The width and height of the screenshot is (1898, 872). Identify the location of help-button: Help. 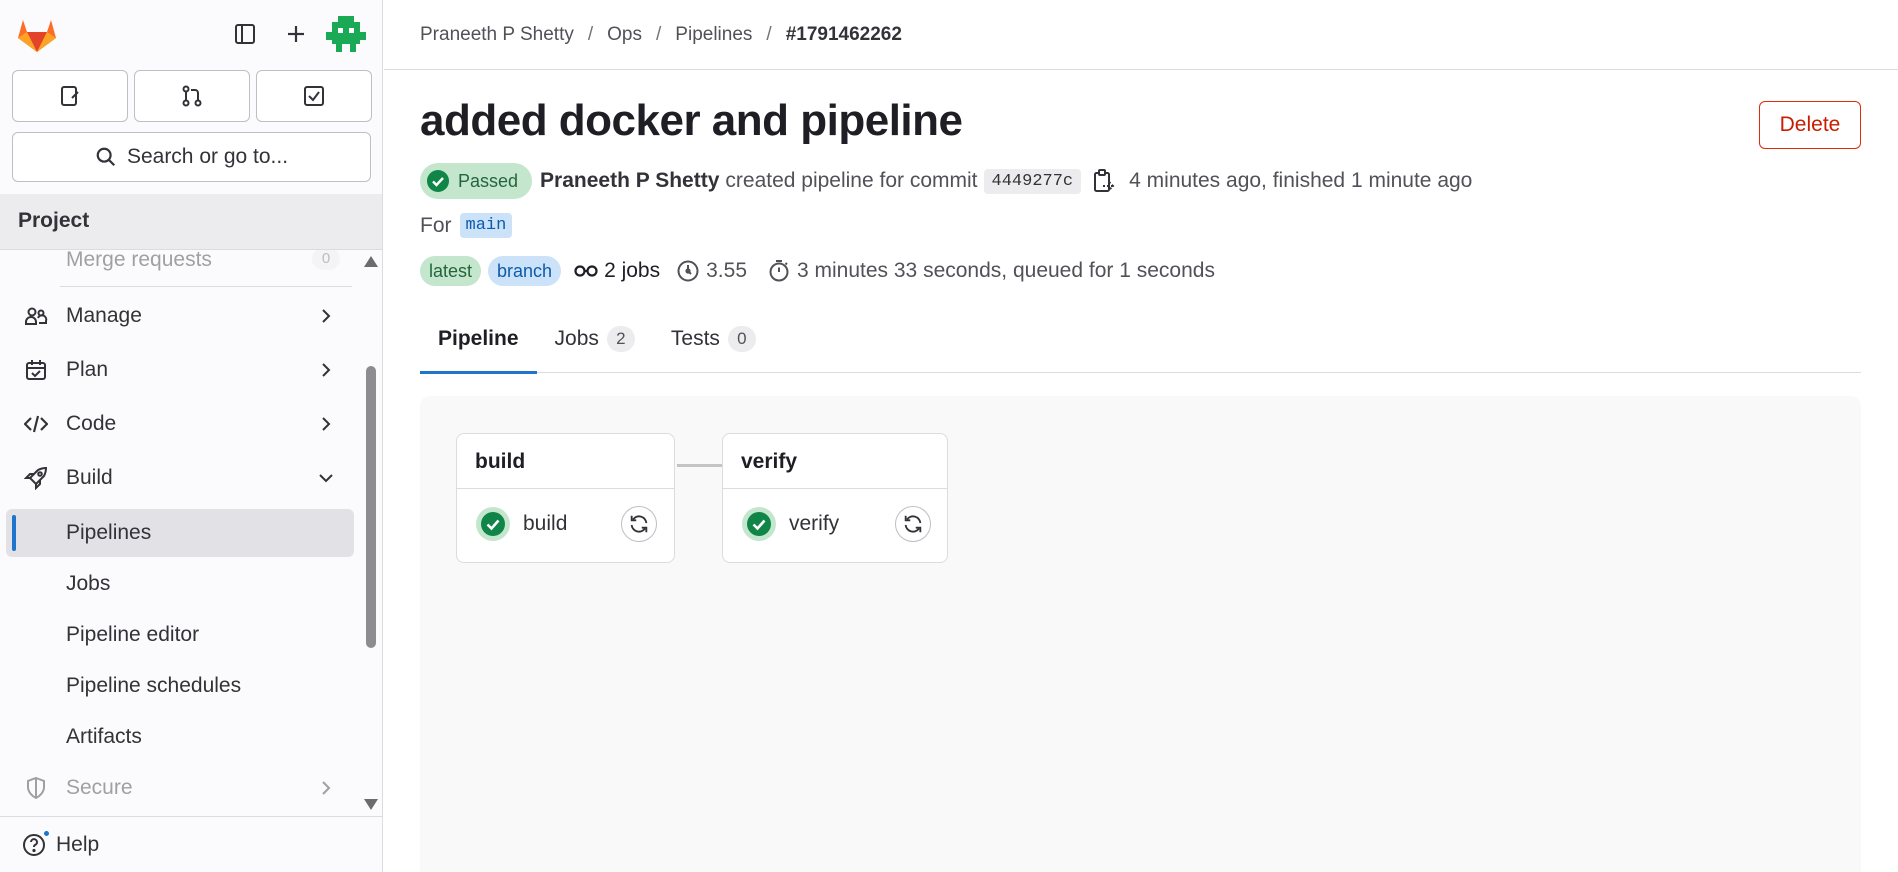
(61, 843).